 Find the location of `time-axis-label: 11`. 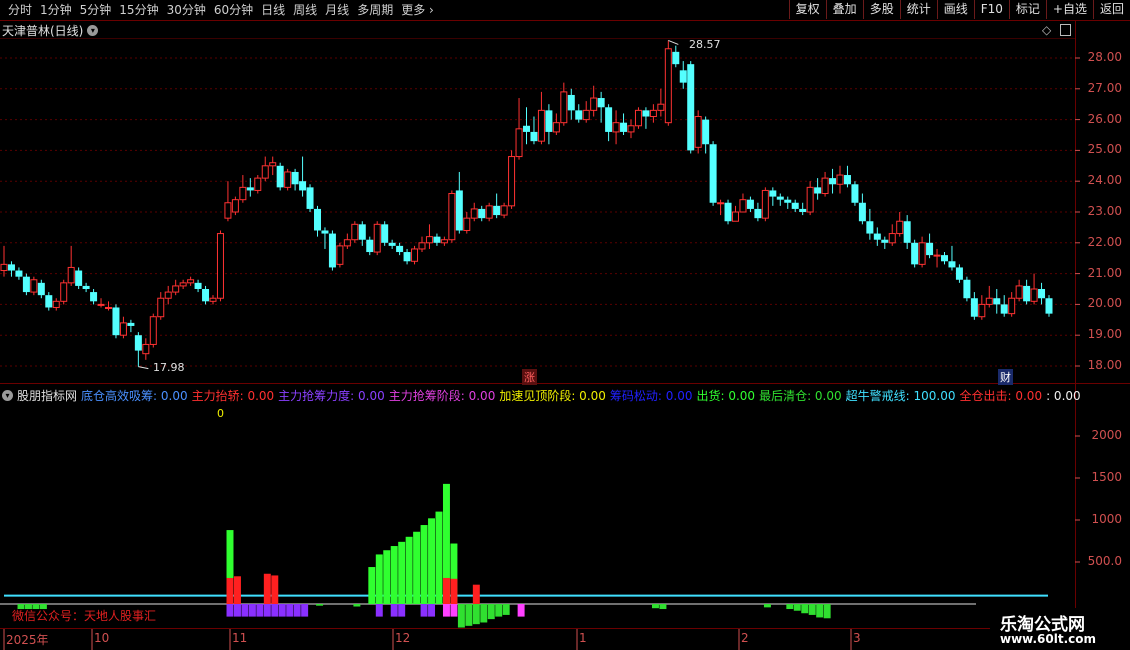

time-axis-label: 11 is located at coordinates (240, 638).